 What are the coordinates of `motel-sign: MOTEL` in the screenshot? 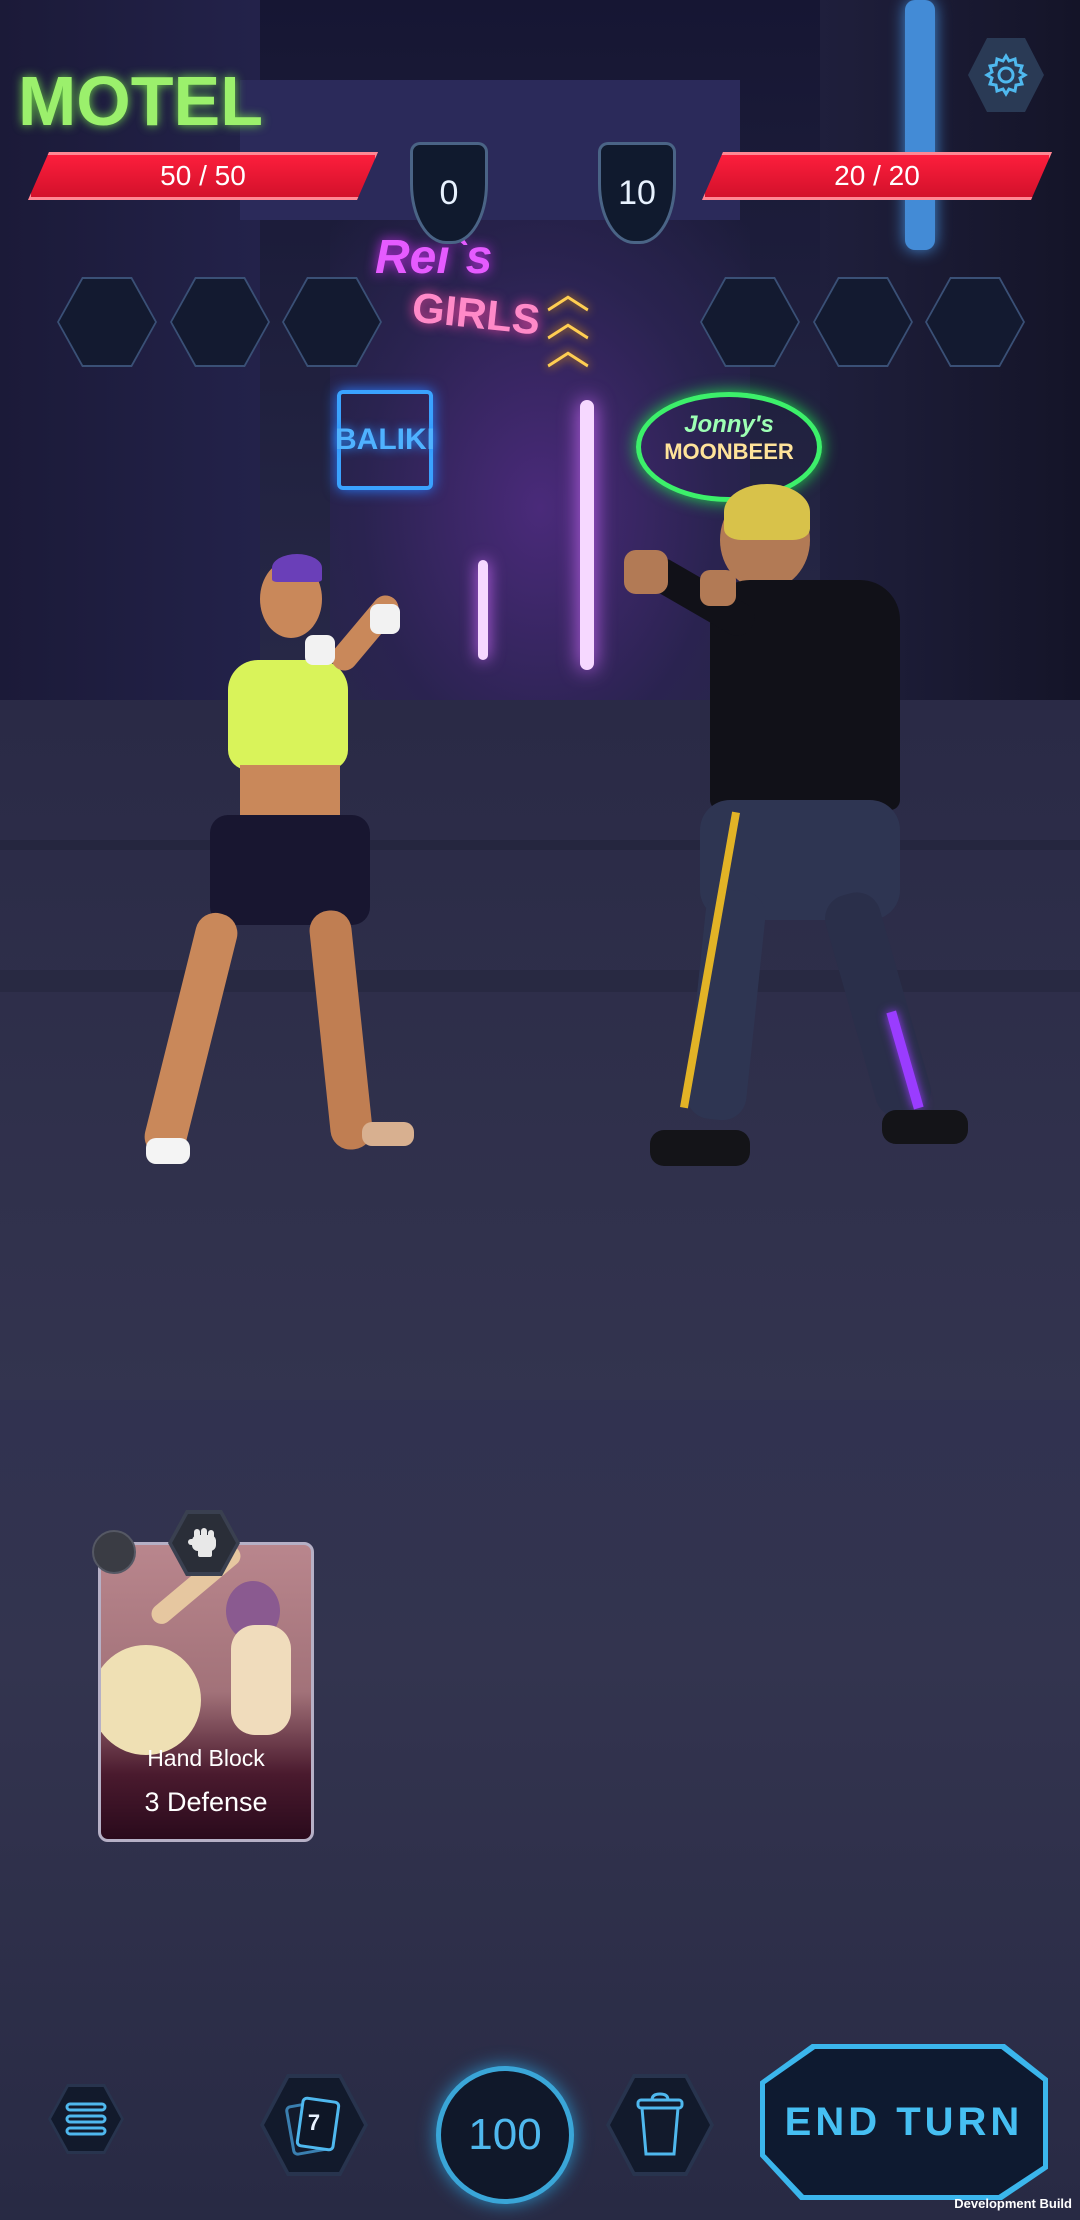 It's located at (140, 101).